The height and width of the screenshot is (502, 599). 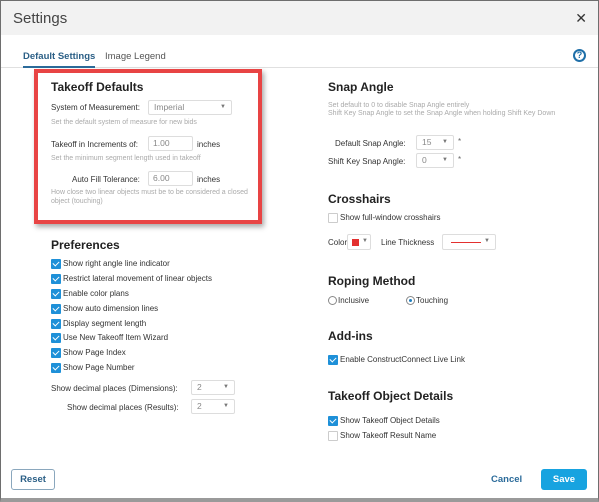 I want to click on radio-touching, so click(x=410, y=300).